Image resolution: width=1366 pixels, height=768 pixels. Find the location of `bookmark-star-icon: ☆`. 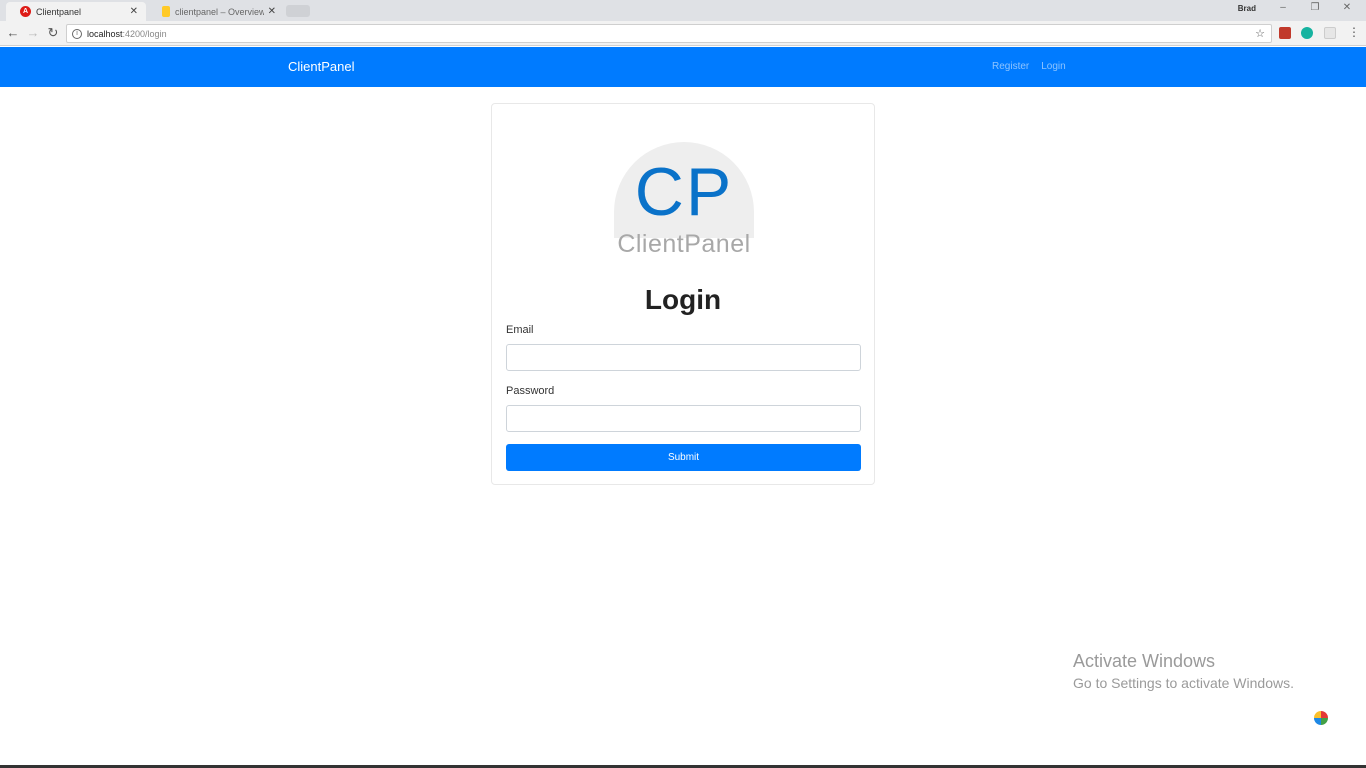

bookmark-star-icon: ☆ is located at coordinates (1260, 33).